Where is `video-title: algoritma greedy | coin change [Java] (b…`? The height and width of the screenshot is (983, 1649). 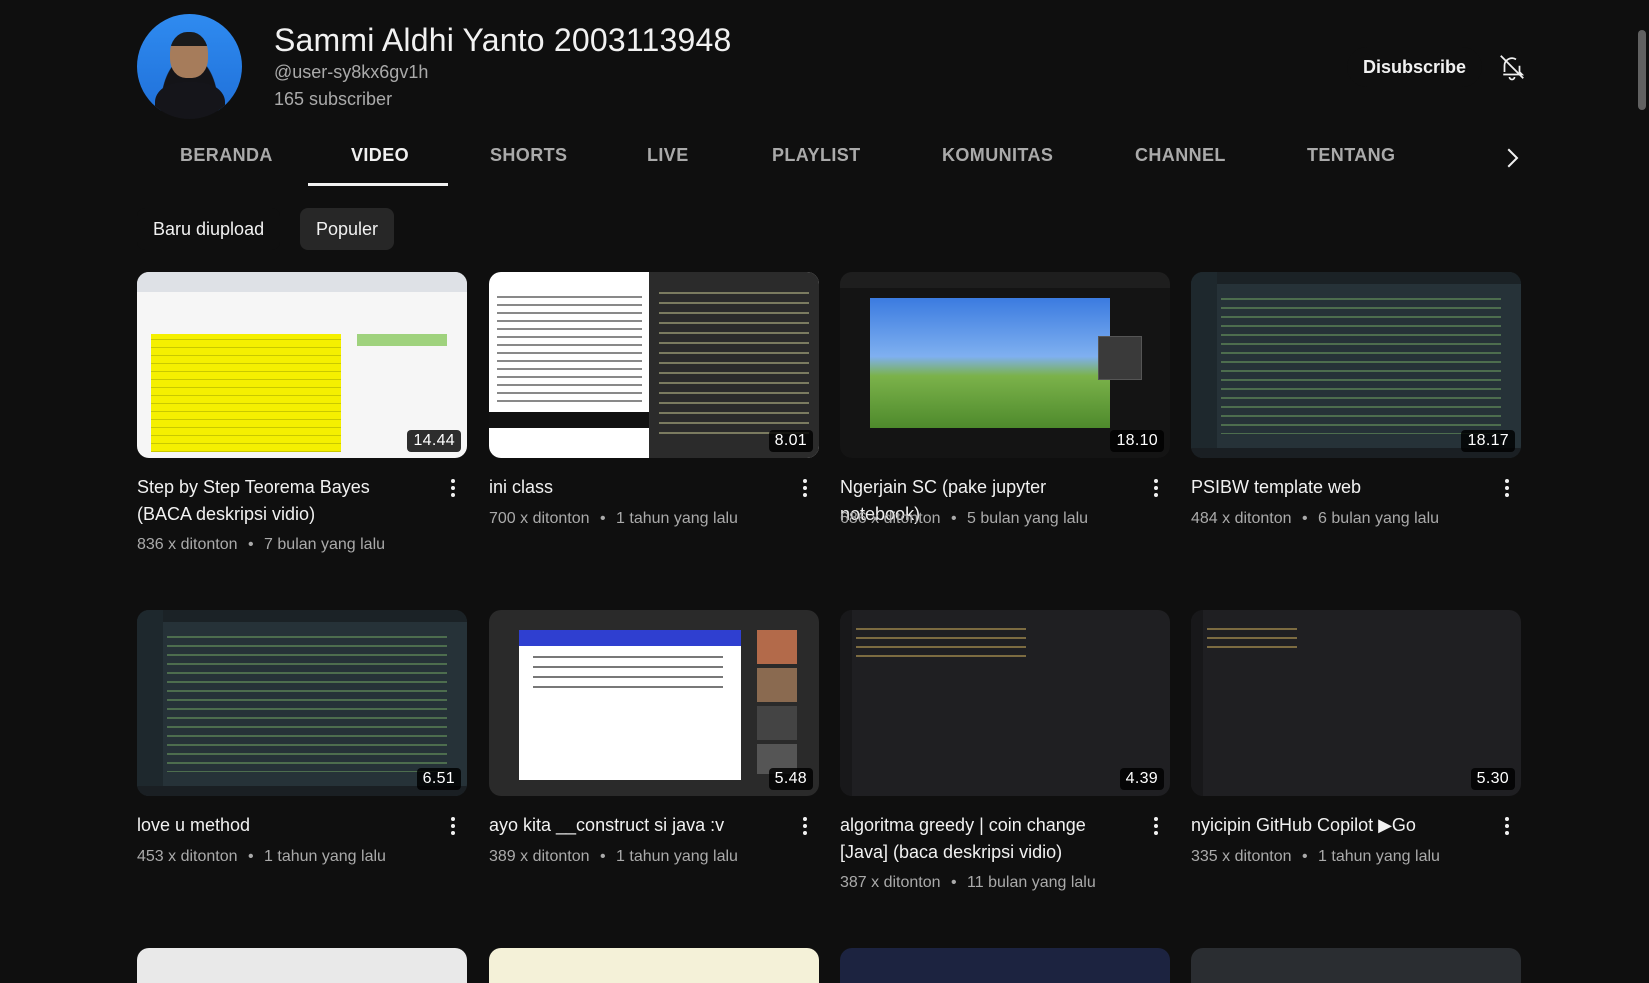 video-title: algoritma greedy | coin change [Java] (b… is located at coordinates (985, 839).